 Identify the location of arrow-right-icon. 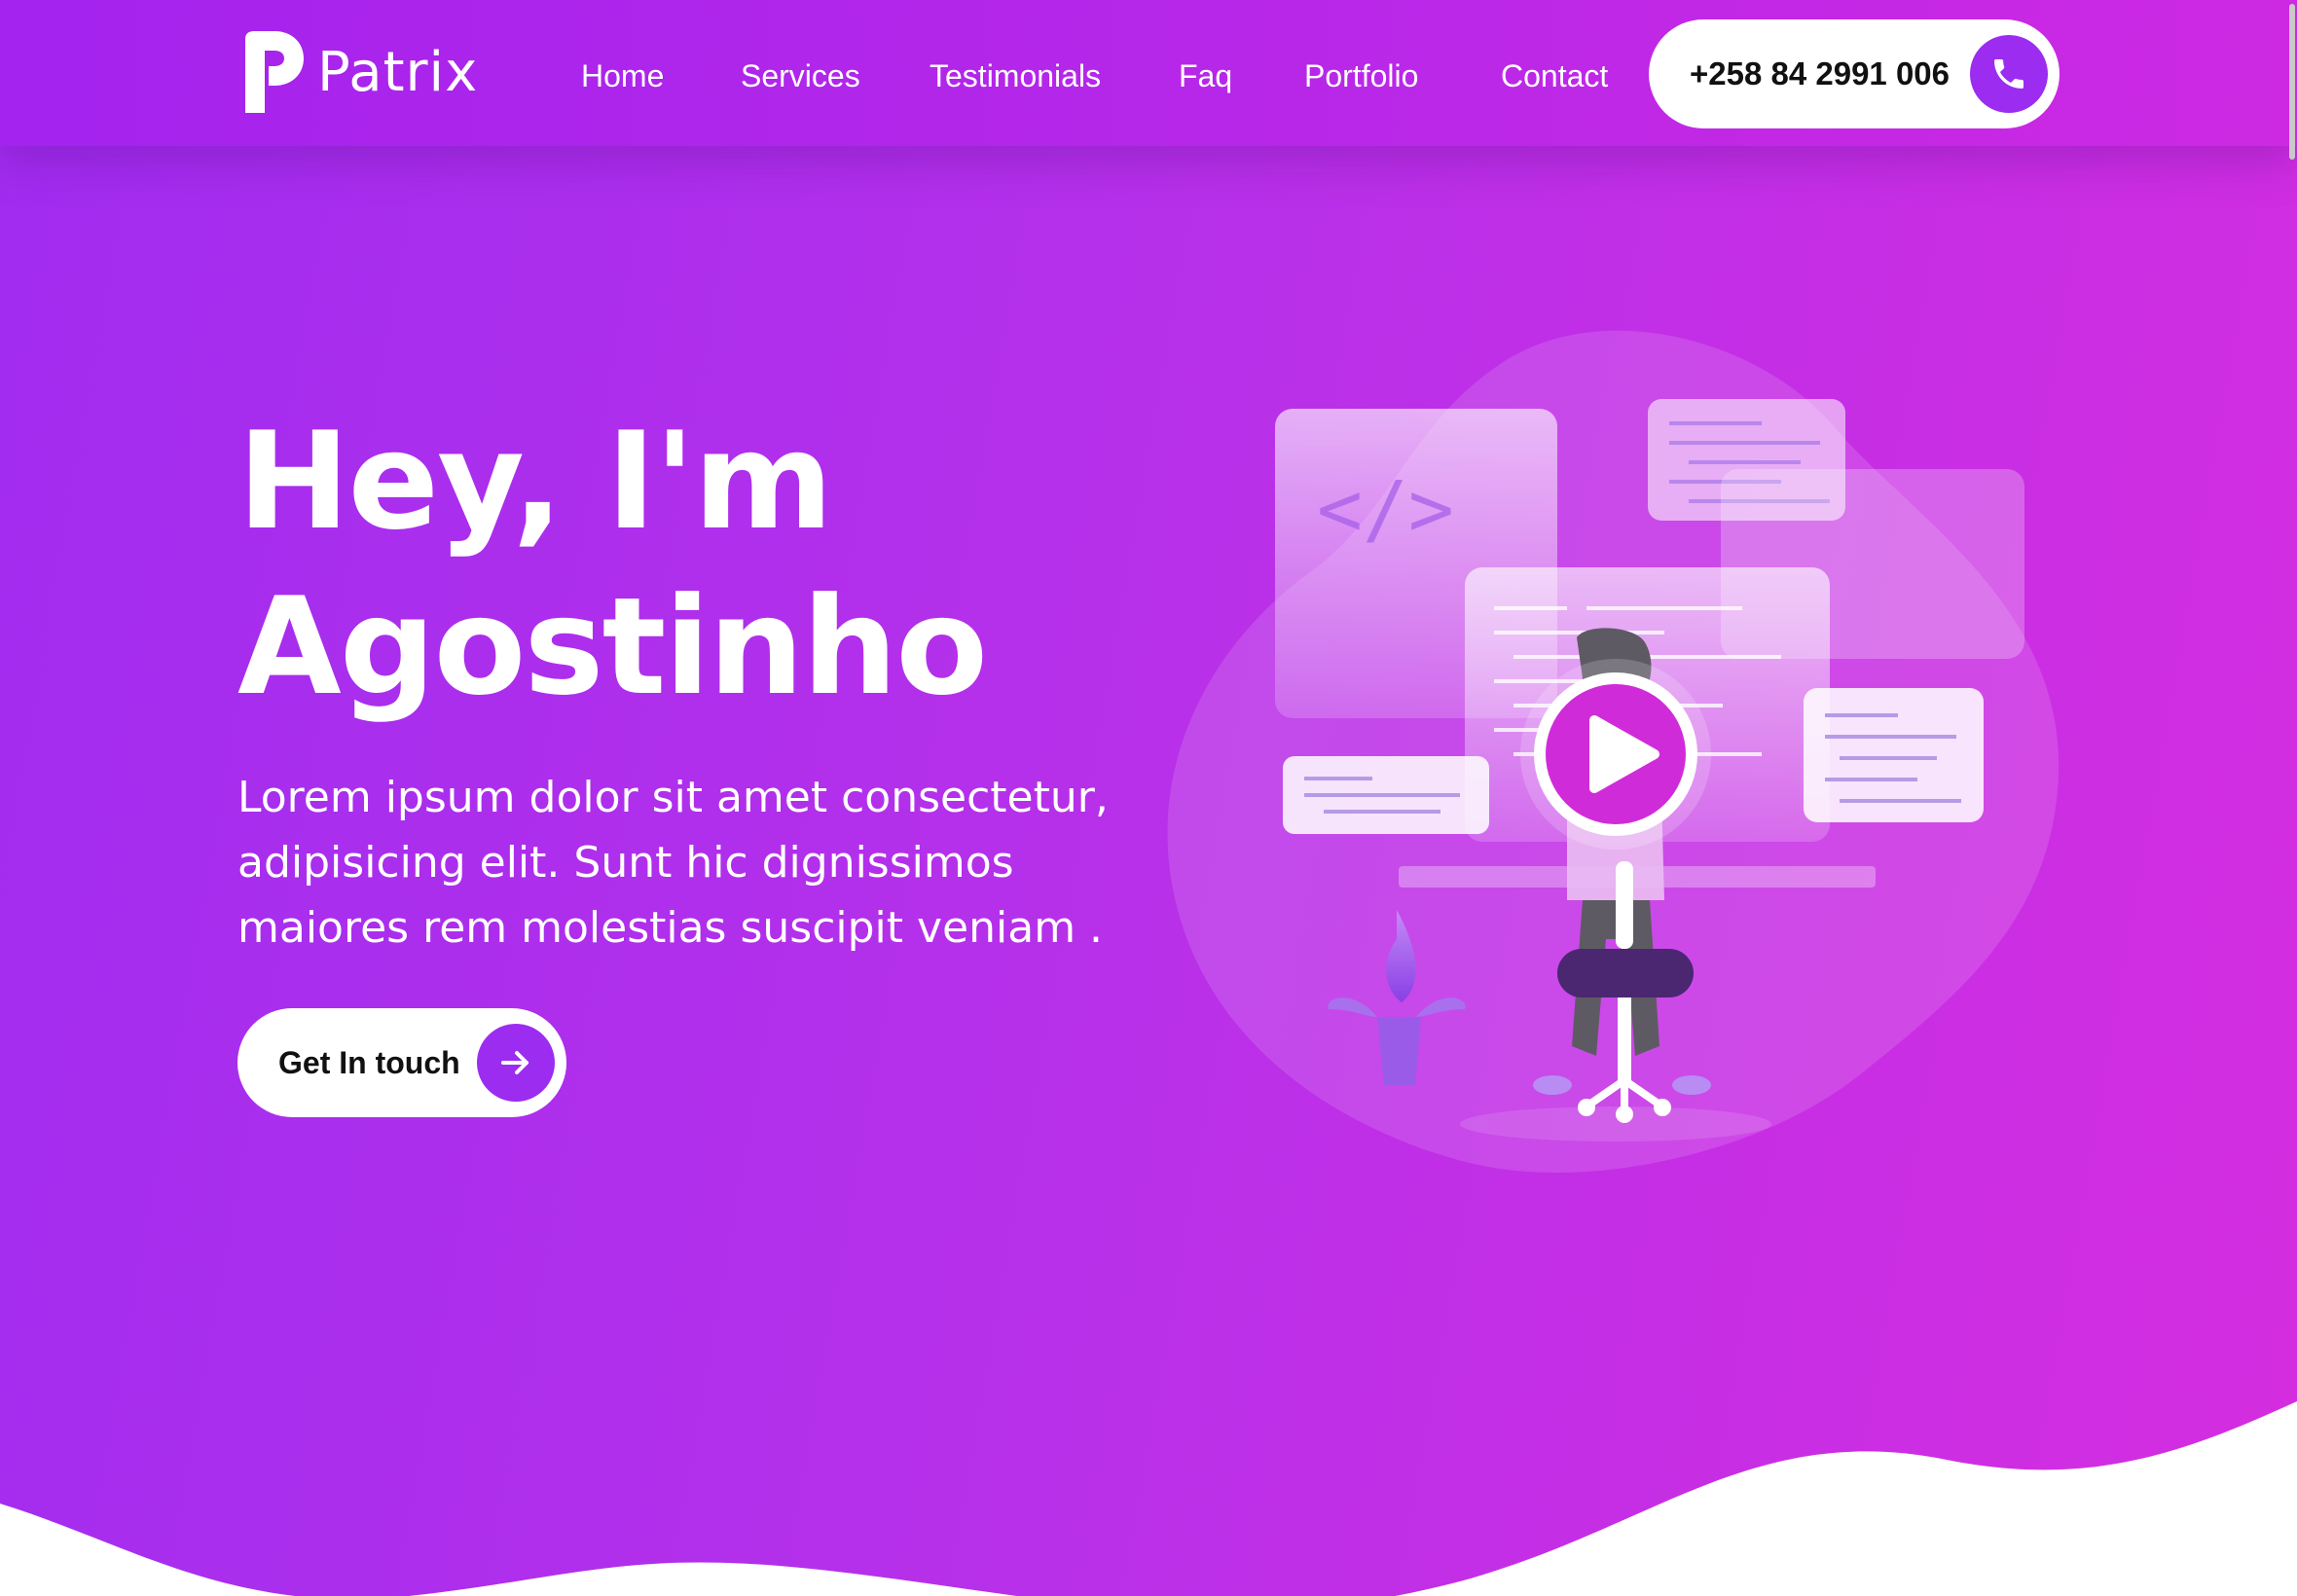
(516, 1063).